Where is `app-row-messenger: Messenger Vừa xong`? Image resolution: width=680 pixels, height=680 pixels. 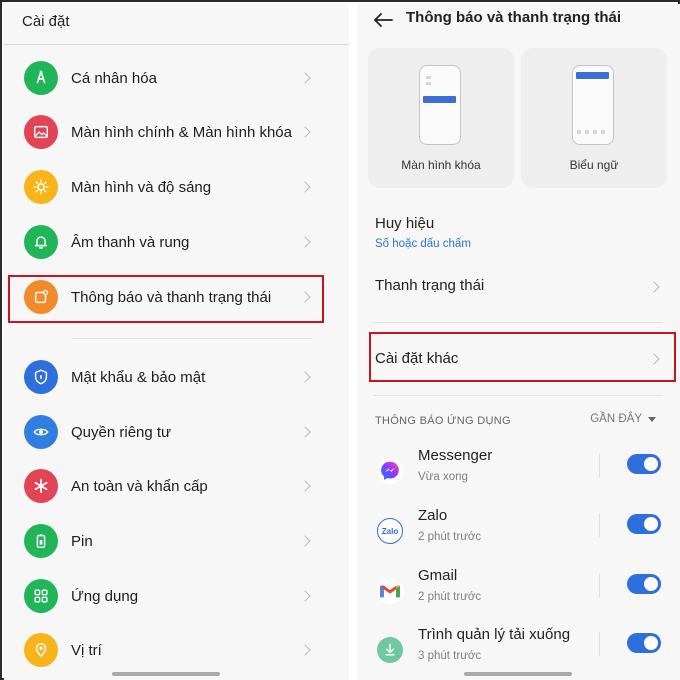
app-row-messenger: Messenger Vừa xong is located at coordinates (518, 475).